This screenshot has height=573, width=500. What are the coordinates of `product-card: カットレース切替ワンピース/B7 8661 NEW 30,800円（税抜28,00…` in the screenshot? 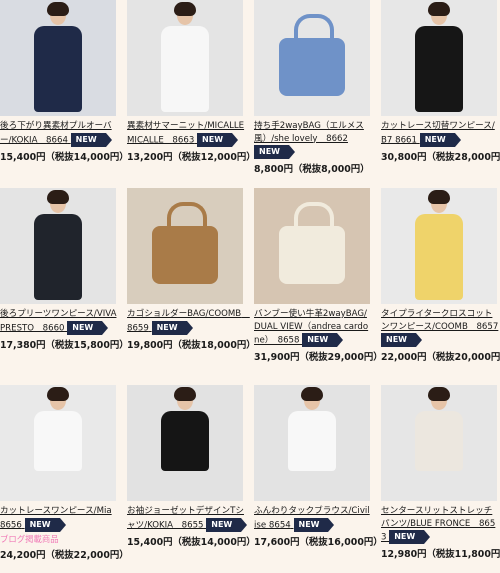 It's located at (440, 81).